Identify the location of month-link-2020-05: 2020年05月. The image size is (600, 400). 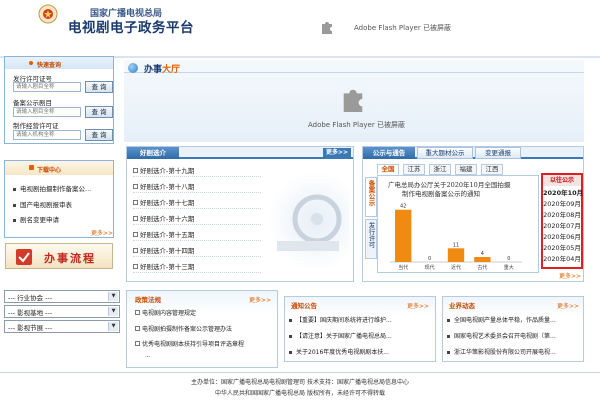
(562, 247).